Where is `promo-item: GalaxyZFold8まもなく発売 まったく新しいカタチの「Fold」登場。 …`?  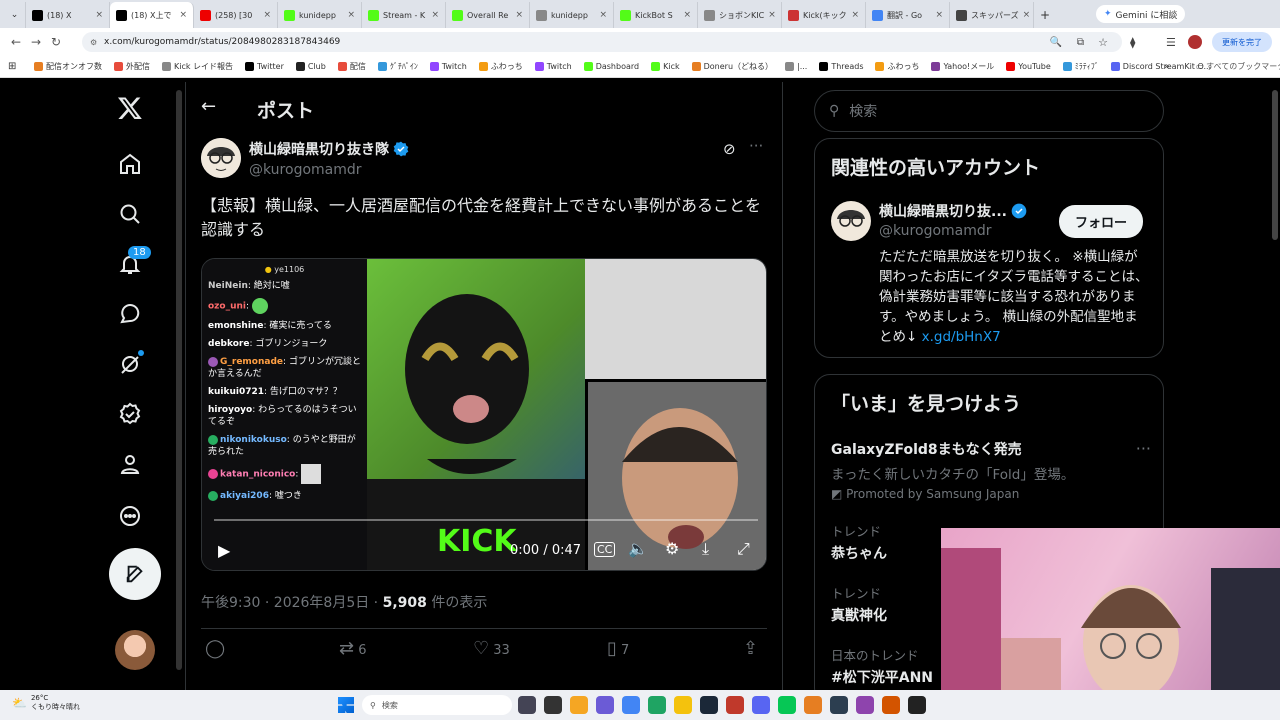 promo-item: GalaxyZFold8まもなく発売 まったく新しいカタチの「Fold」登場。 … is located at coordinates (991, 470).